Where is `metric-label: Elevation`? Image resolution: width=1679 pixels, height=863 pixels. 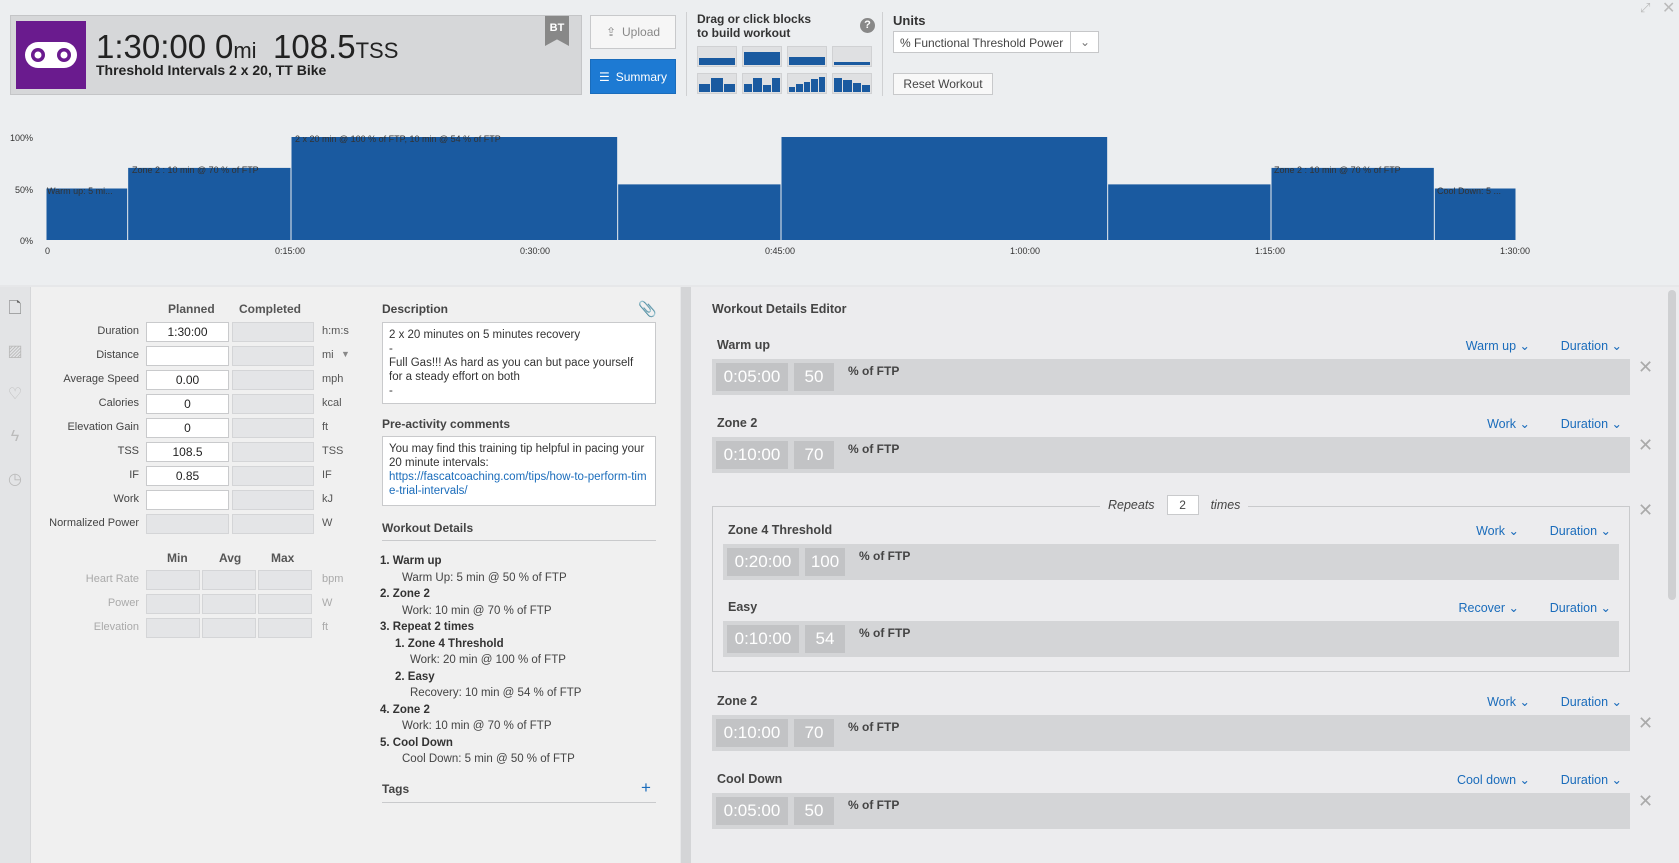
metric-label: Elevation is located at coordinates (116, 627).